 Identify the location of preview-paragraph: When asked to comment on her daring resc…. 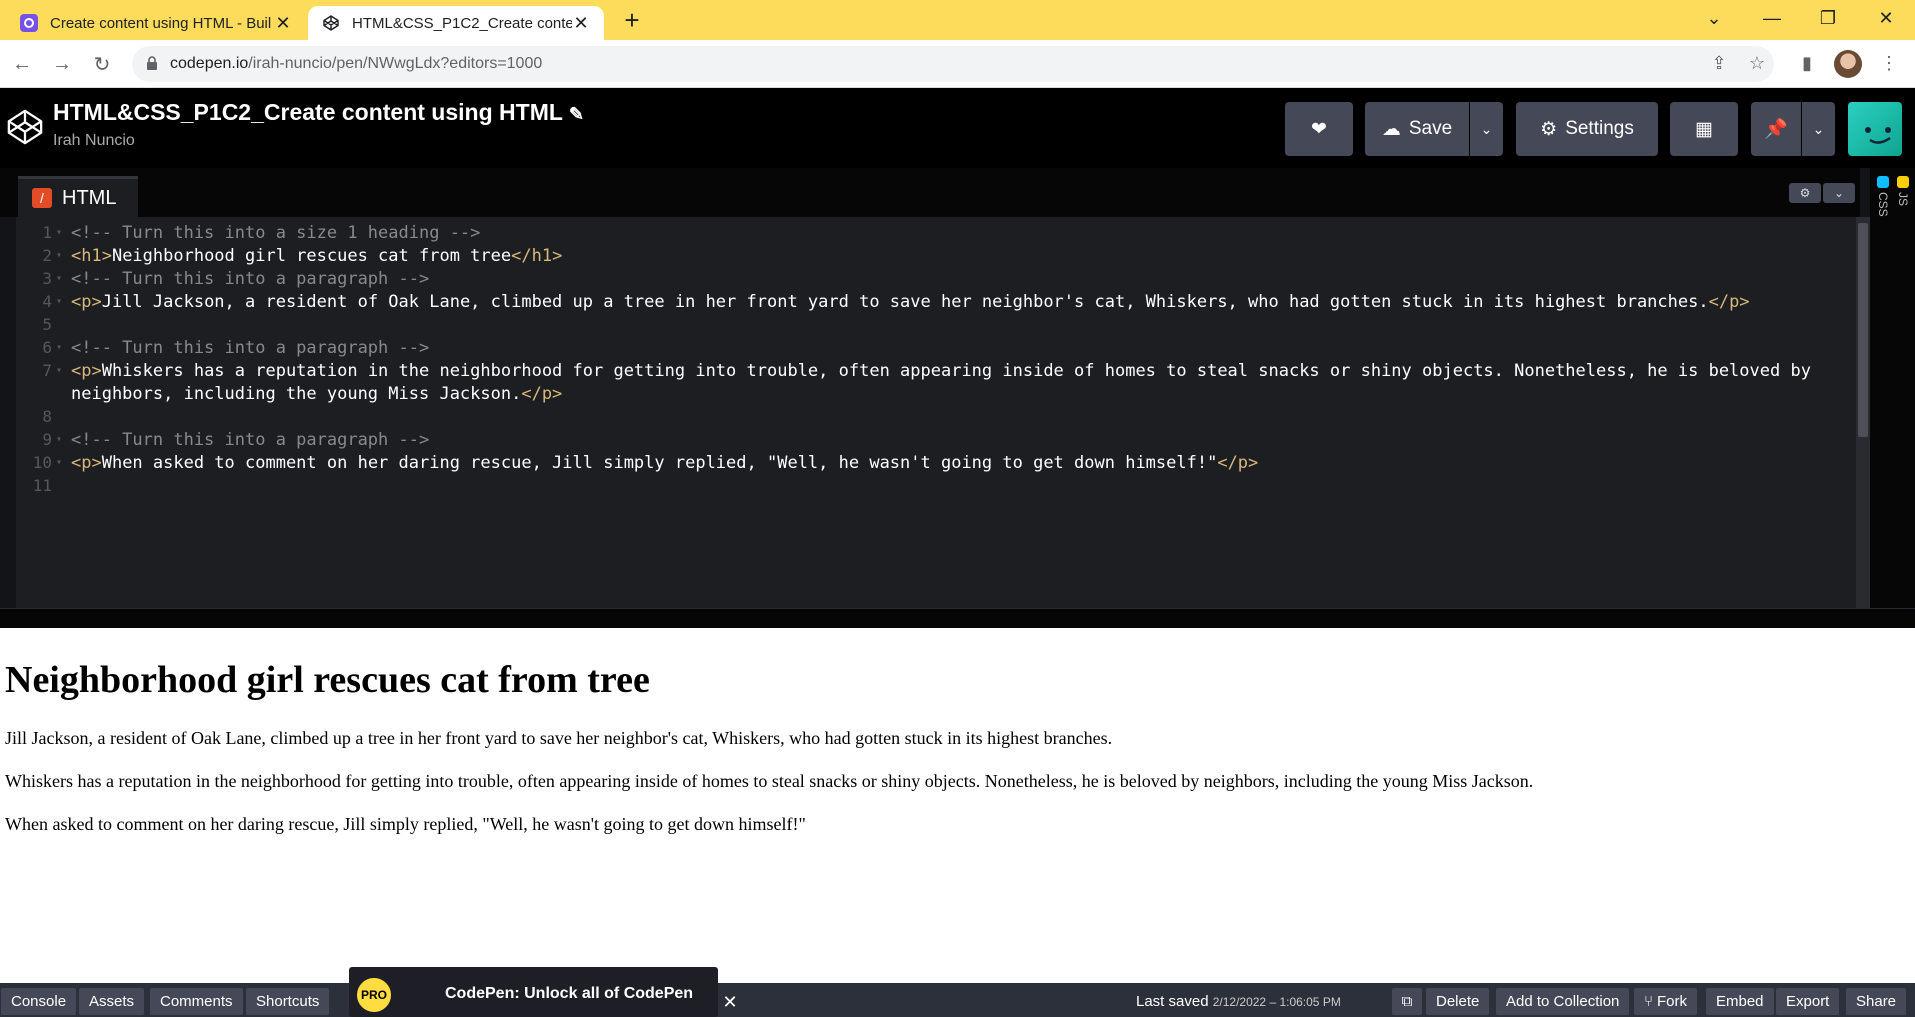
(405, 824).